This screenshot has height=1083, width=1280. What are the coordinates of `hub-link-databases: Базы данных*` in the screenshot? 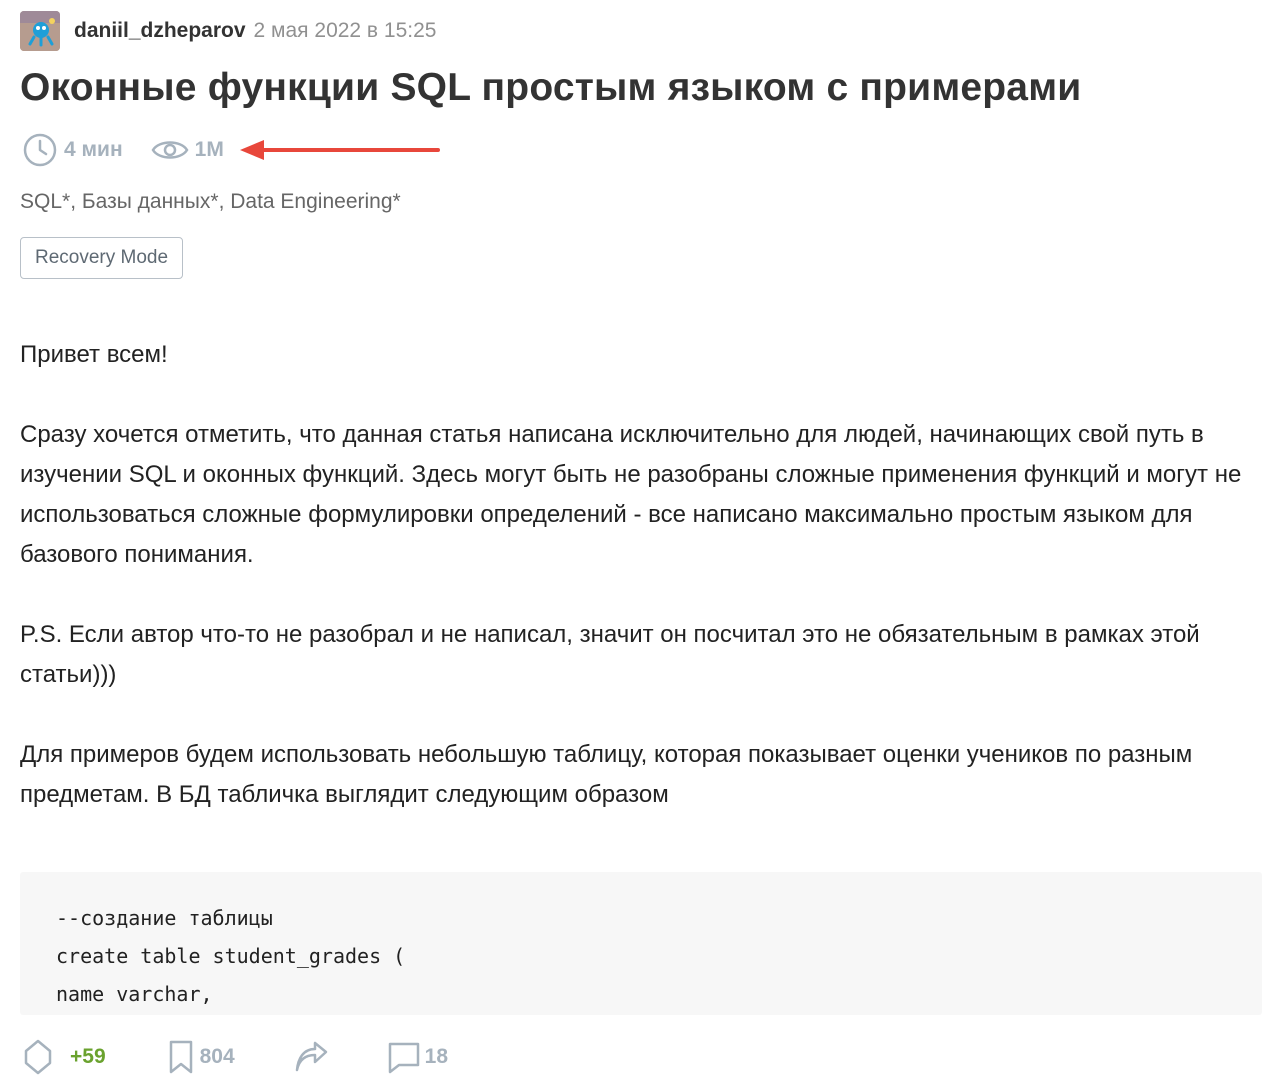 It's located at (150, 201).